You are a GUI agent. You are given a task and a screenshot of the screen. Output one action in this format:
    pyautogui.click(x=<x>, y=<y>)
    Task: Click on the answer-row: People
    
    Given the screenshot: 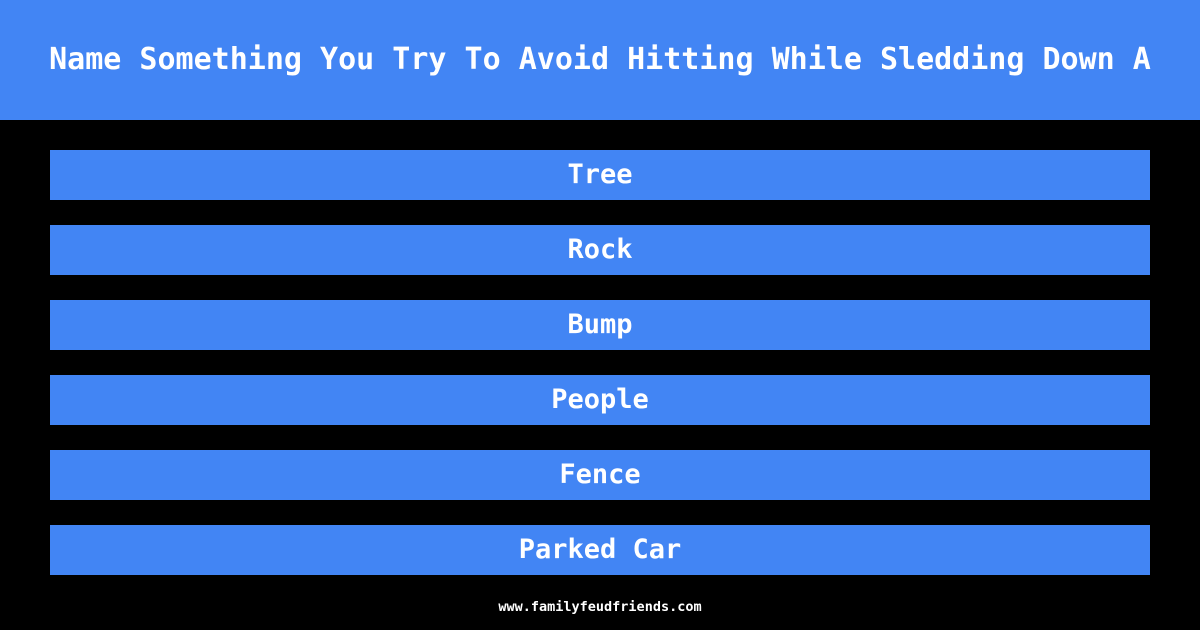 What is the action you would take?
    pyautogui.click(x=600, y=400)
    